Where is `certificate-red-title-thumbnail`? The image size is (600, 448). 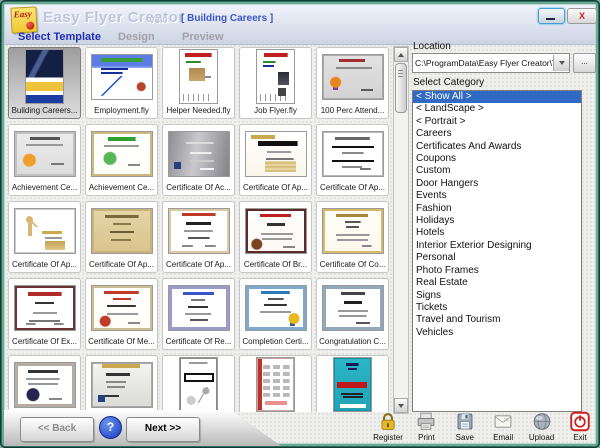
certificate-red-title-thumbnail is located at coordinates (198, 230).